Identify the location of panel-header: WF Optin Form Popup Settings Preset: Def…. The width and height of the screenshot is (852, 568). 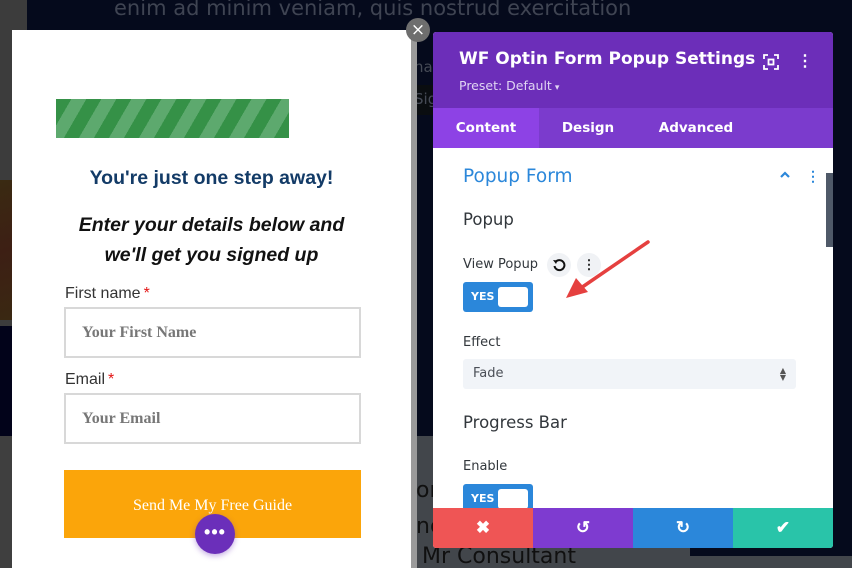
(633, 70).